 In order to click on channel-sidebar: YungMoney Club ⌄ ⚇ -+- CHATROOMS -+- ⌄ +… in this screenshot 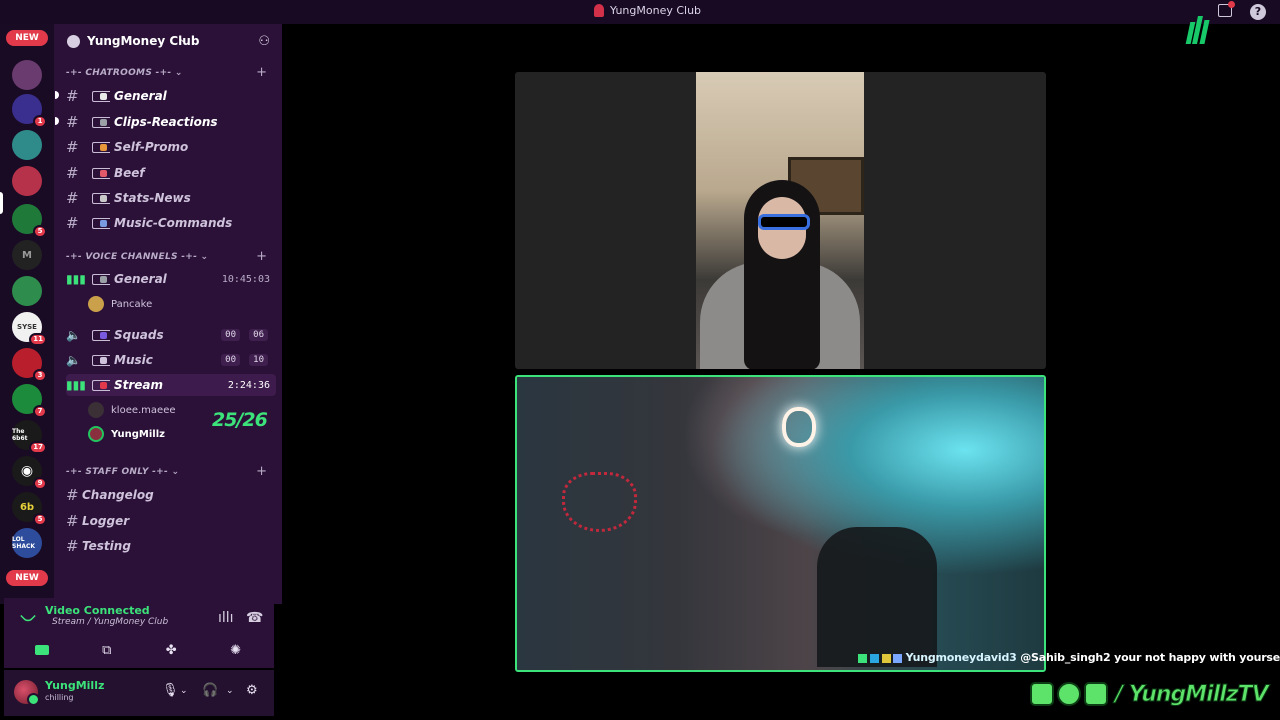, I will do `click(168, 314)`.